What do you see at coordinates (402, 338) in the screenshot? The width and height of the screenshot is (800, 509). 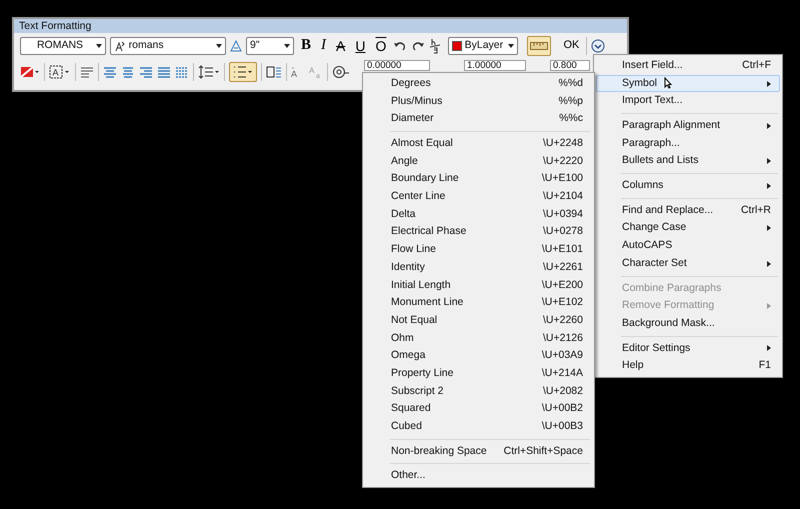 I see `menu-item-label: Ohm` at bounding box center [402, 338].